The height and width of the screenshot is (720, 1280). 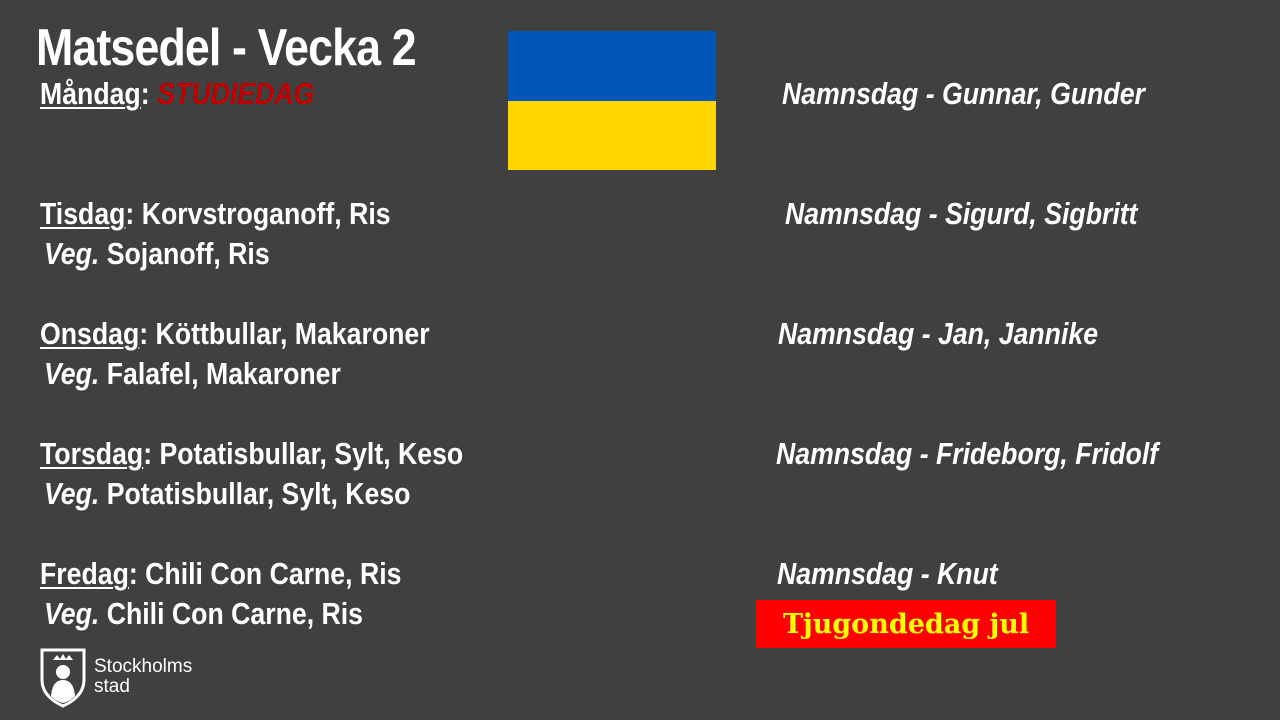 What do you see at coordinates (963, 93) in the screenshot?
I see `namnsdag-mandag: Namnsdag - Gunnar, Gunder` at bounding box center [963, 93].